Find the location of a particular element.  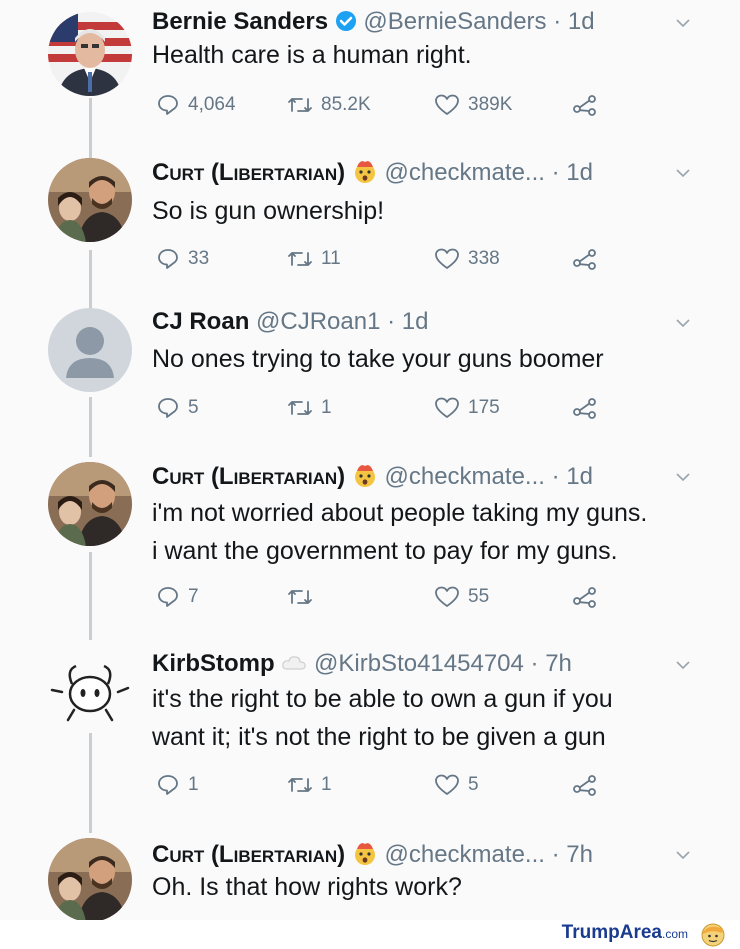

tweet-text-line: So is gun ownership! is located at coordinates (268, 211).